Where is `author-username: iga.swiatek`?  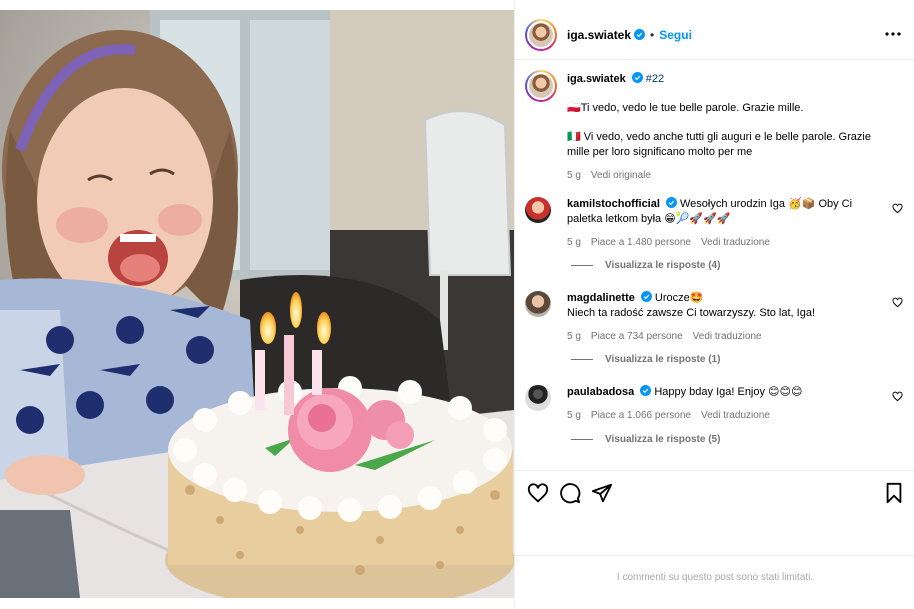
author-username: iga.swiatek is located at coordinates (599, 35).